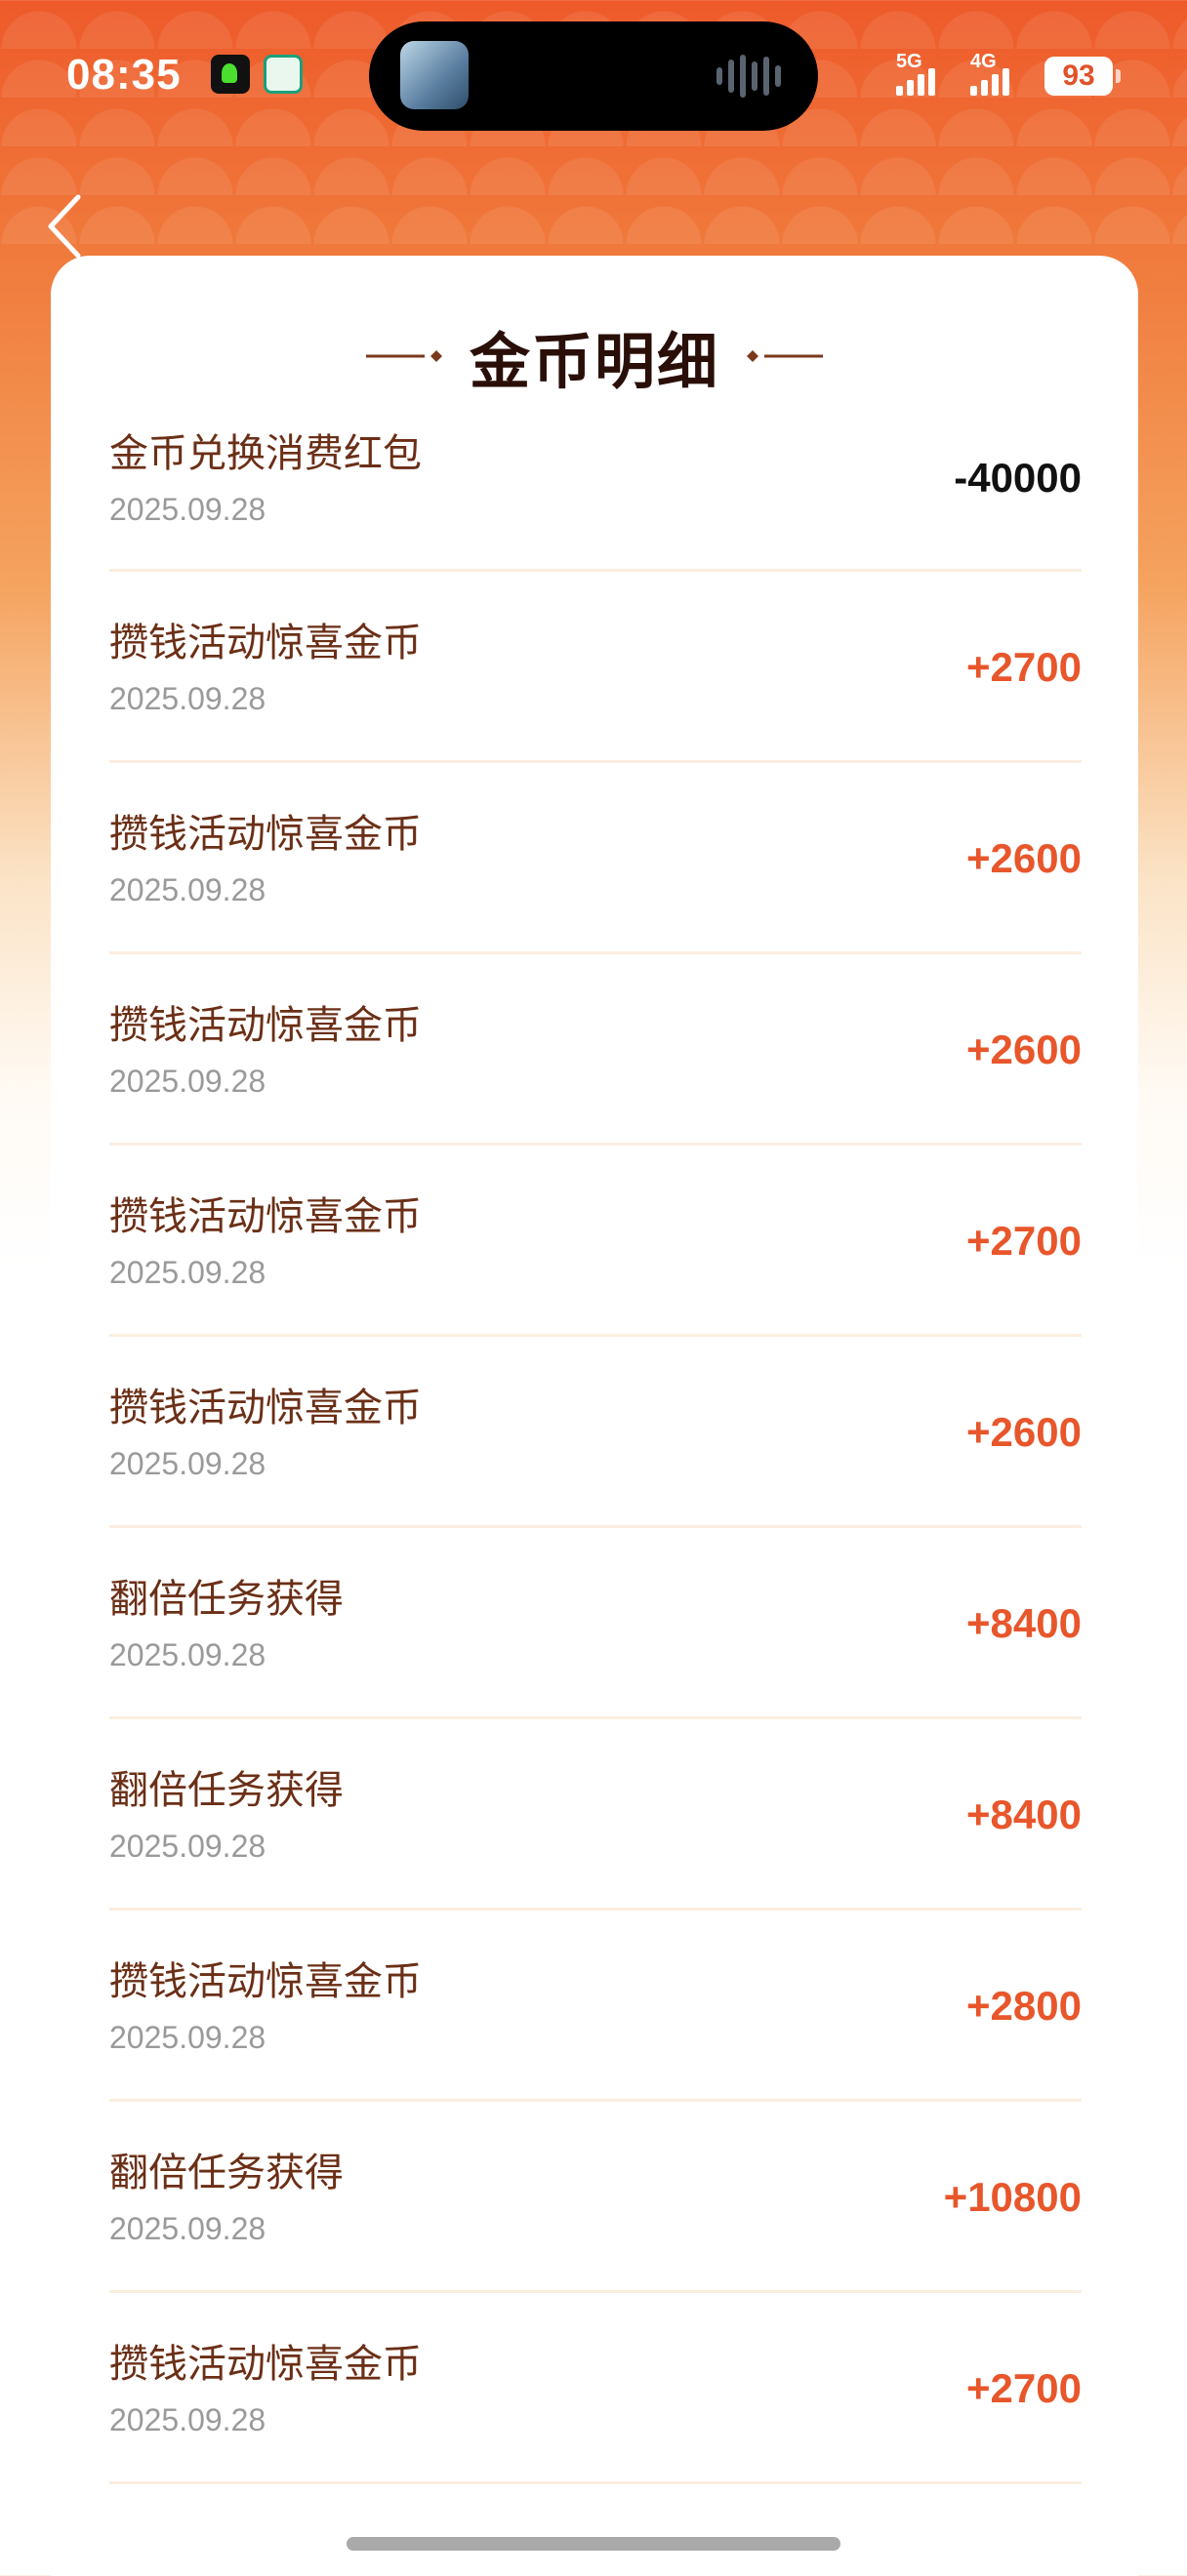 The height and width of the screenshot is (2576, 1187). Describe the element at coordinates (124, 75) in the screenshot. I see `status-time: 08:35` at that location.